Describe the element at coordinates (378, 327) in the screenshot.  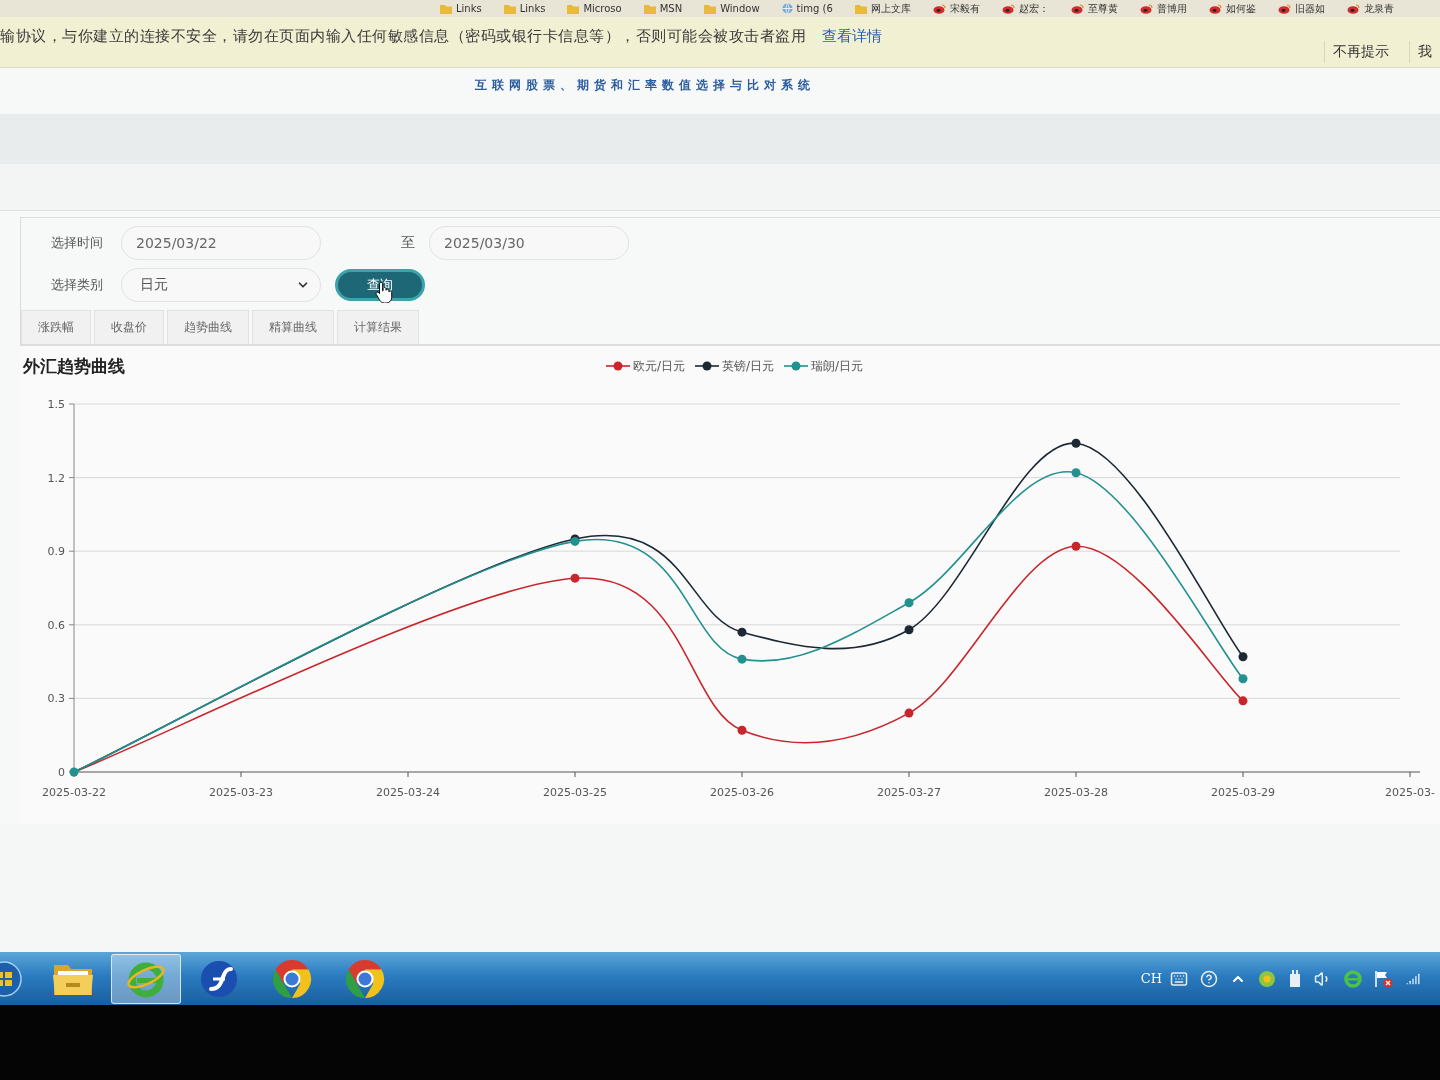
I see `tab: 计算结果` at that location.